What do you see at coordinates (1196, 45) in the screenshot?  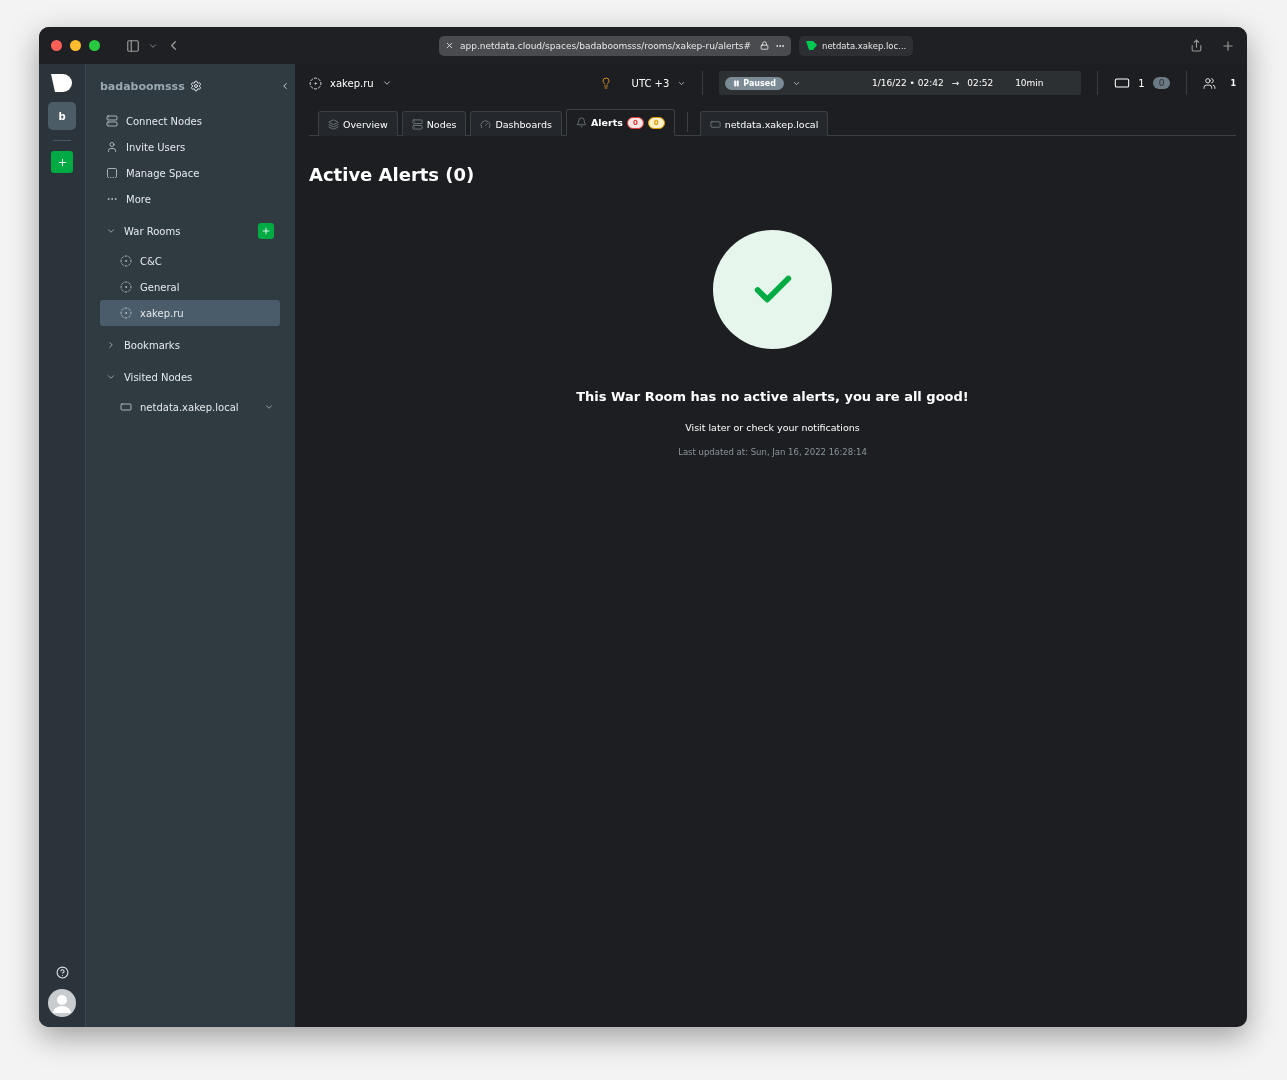 I see `share-icon` at bounding box center [1196, 45].